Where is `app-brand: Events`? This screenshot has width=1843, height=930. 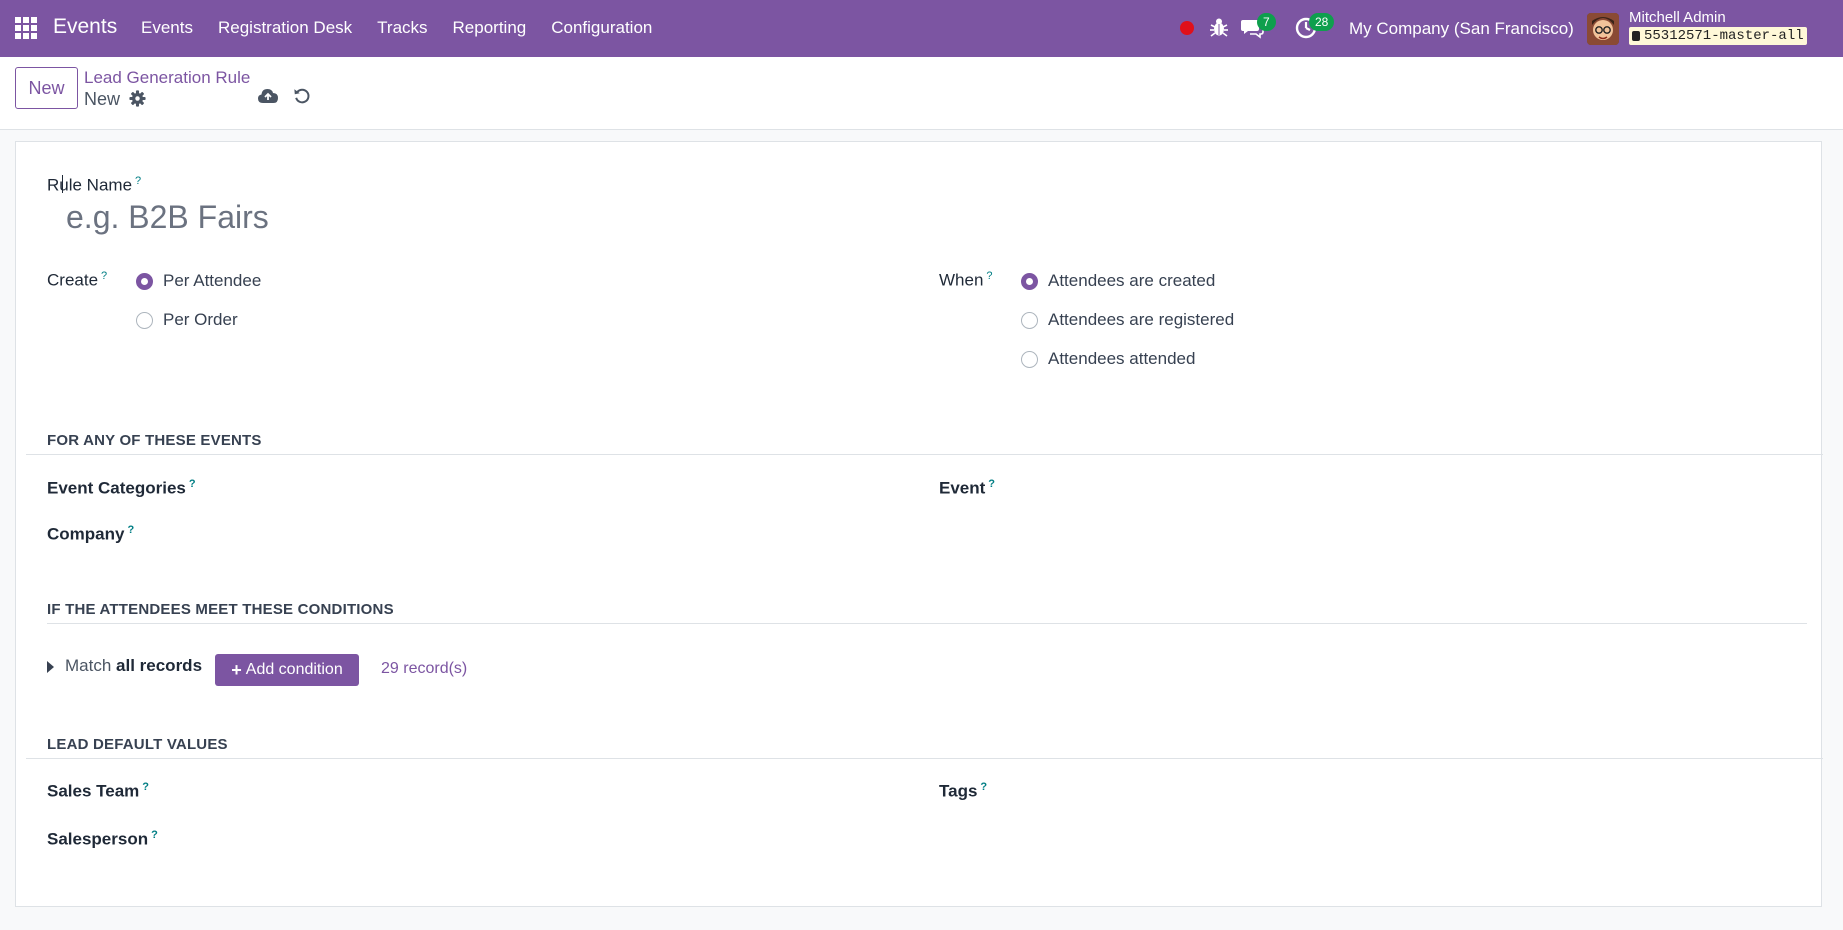 app-brand: Events is located at coordinates (85, 27).